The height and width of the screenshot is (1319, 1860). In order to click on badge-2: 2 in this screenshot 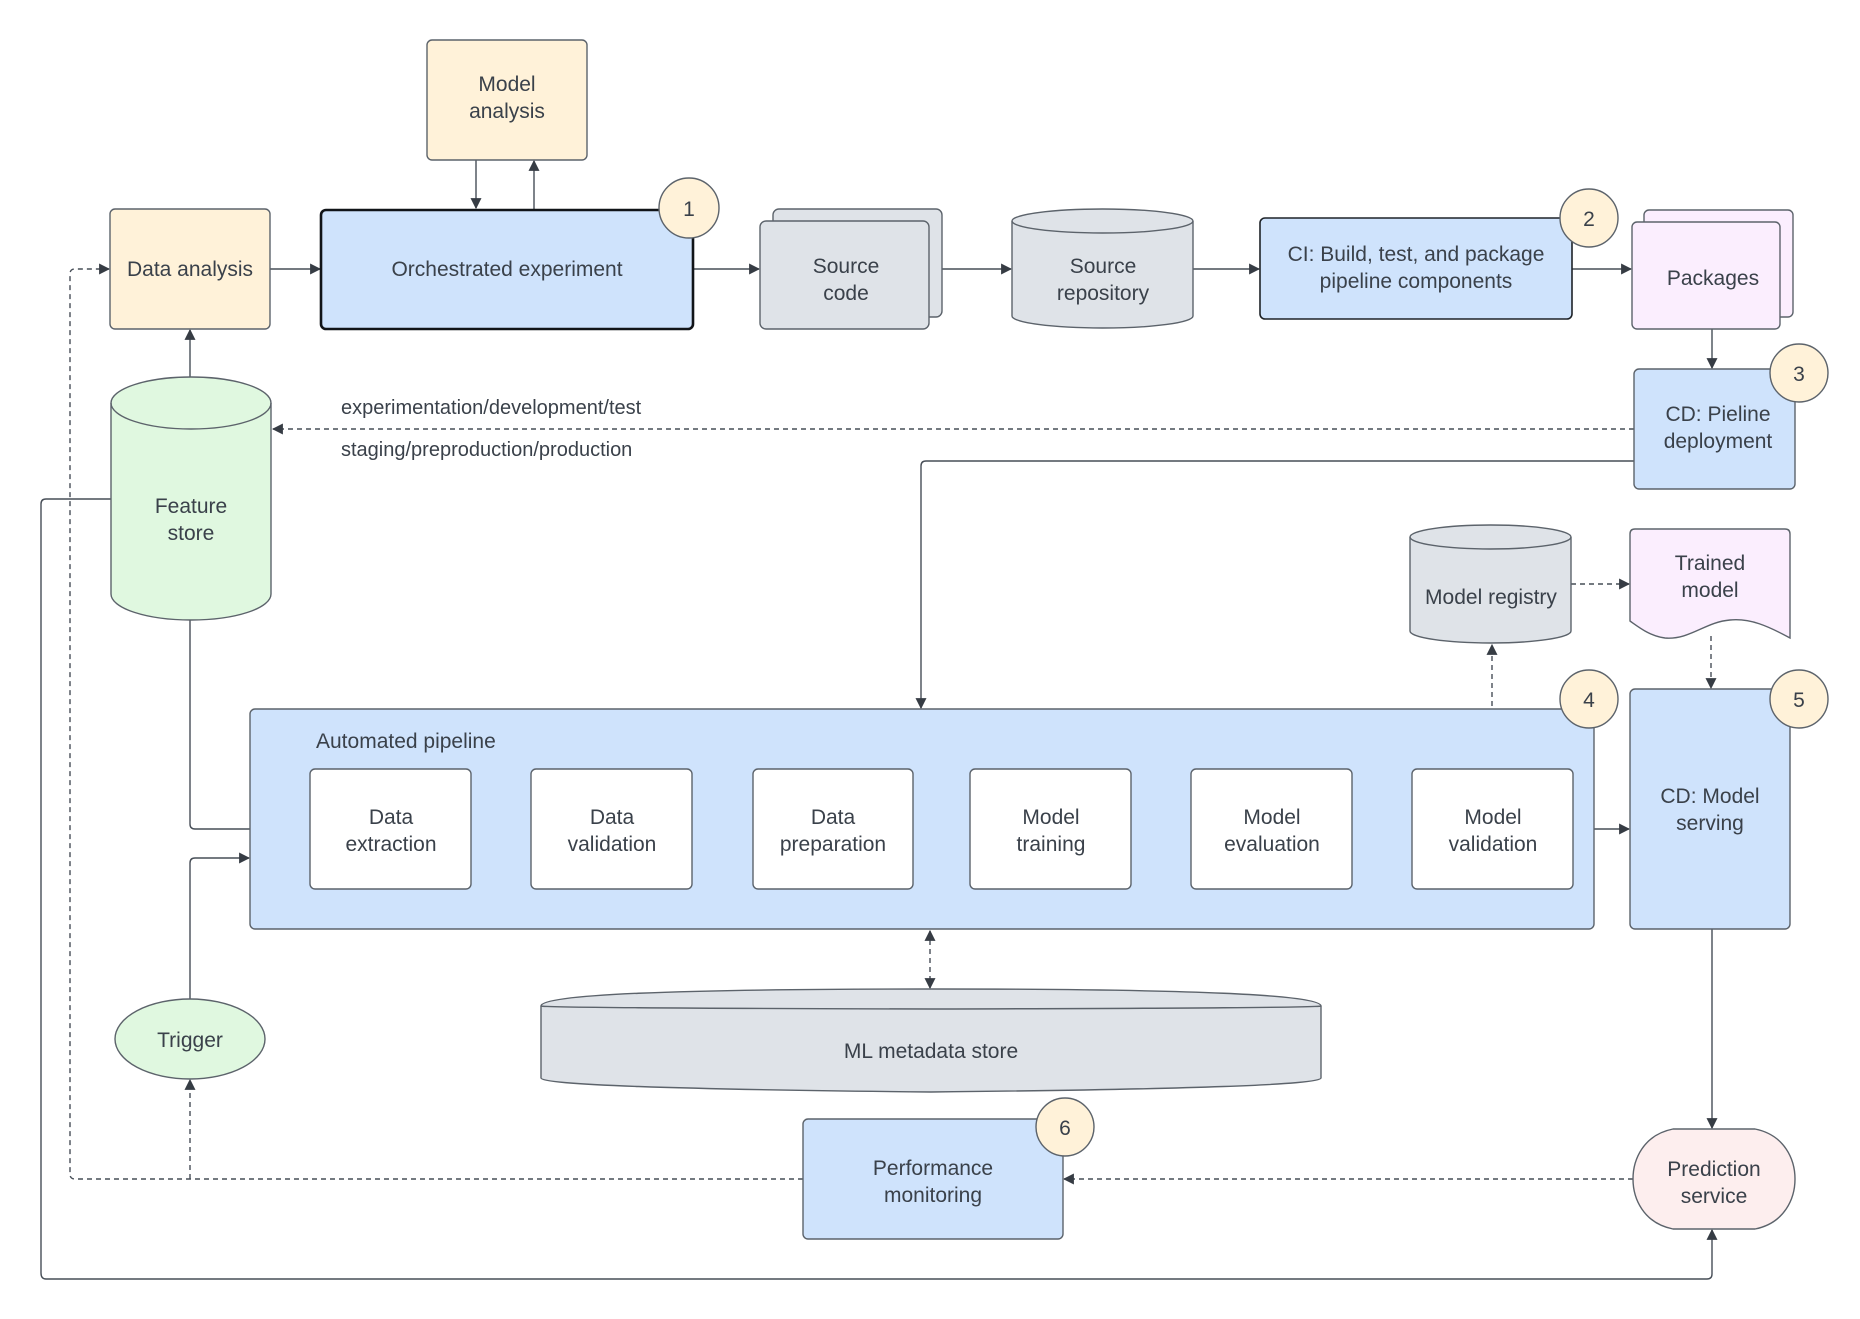, I will do `click(1589, 218)`.